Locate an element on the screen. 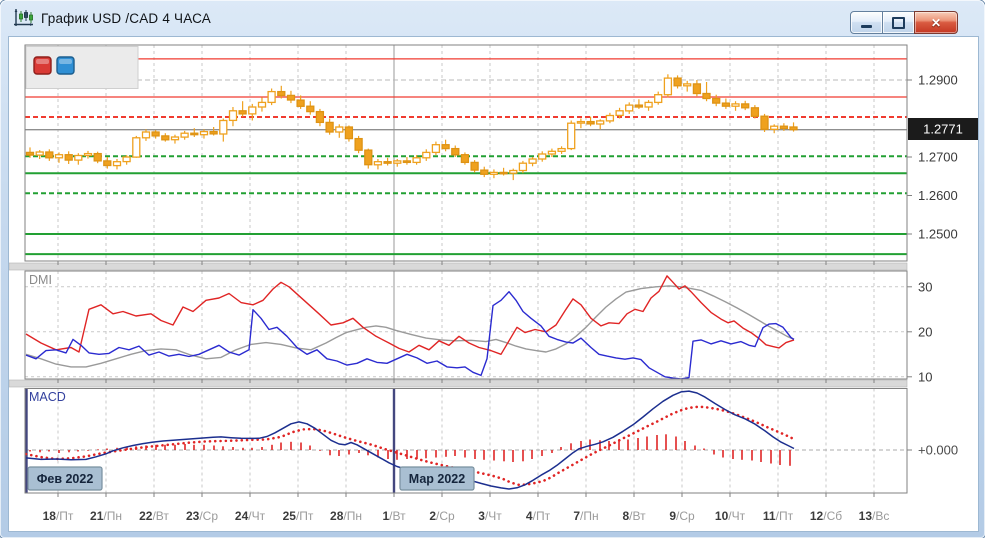 This screenshot has width=985, height=538. close-button: ✕ is located at coordinates (936, 22).